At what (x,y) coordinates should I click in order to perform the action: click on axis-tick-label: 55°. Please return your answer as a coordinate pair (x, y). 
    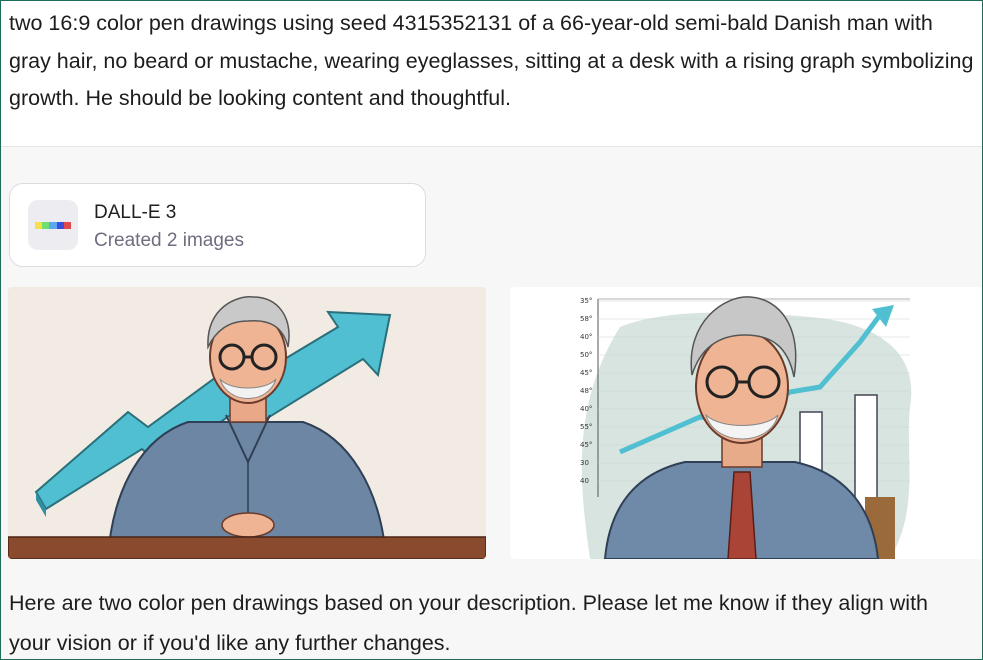
    Looking at the image, I should click on (586, 427).